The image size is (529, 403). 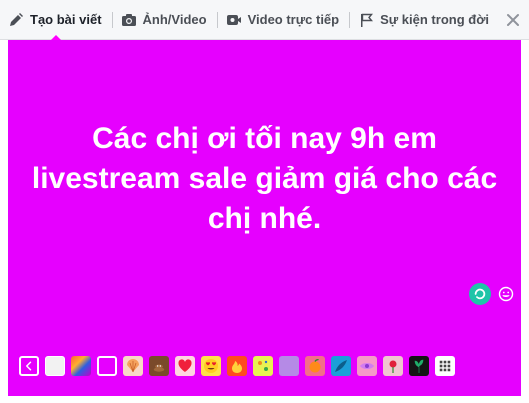 I want to click on heart-icon, so click(x=185, y=365).